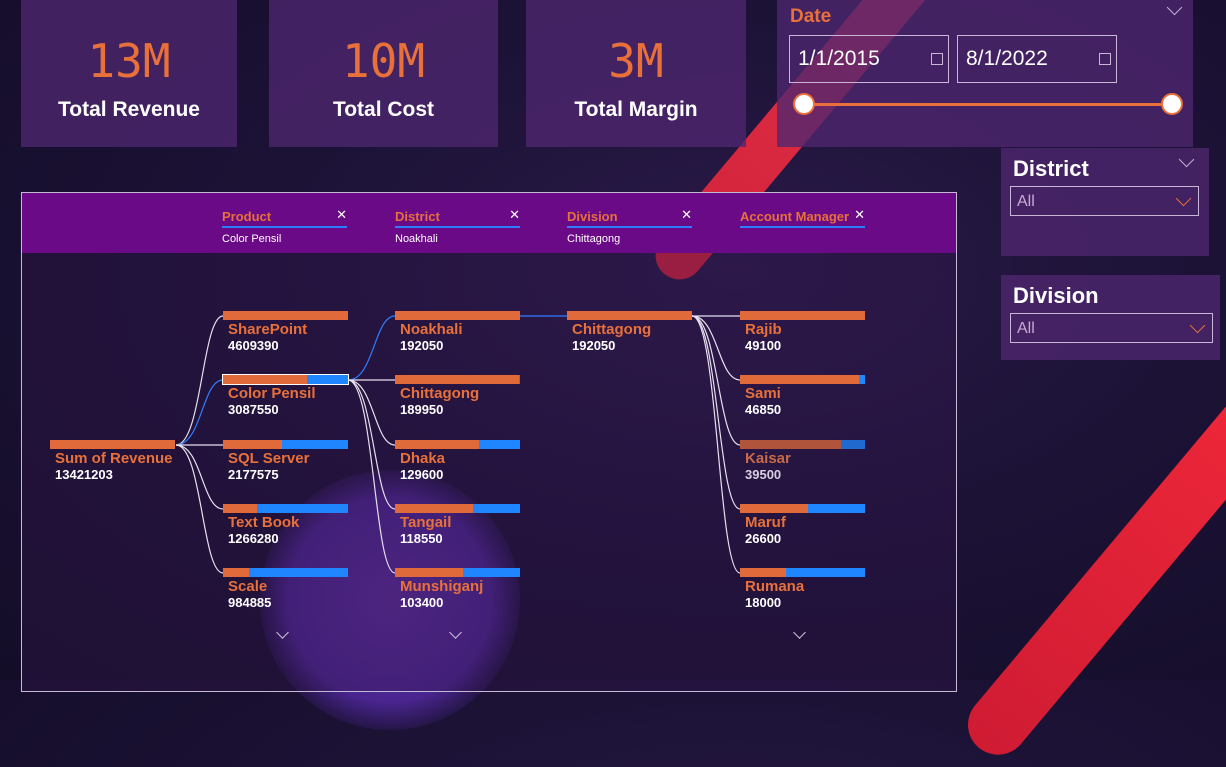 Image resolution: width=1226 pixels, height=767 pixels. Describe the element at coordinates (763, 602) in the screenshot. I see `node-value: 18000` at that location.